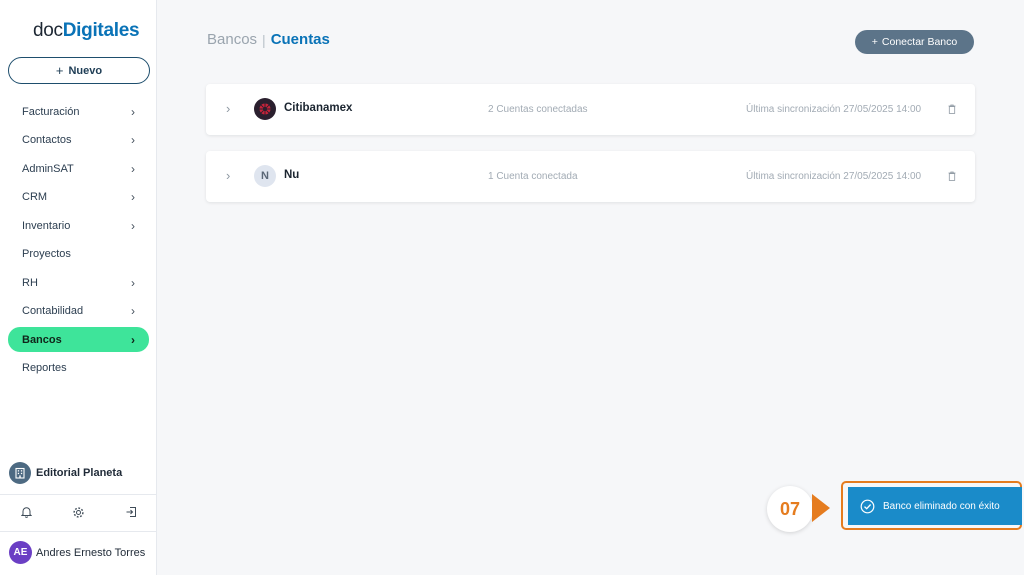 This screenshot has height=575, width=1024. I want to click on bell-icon, so click(26, 512).